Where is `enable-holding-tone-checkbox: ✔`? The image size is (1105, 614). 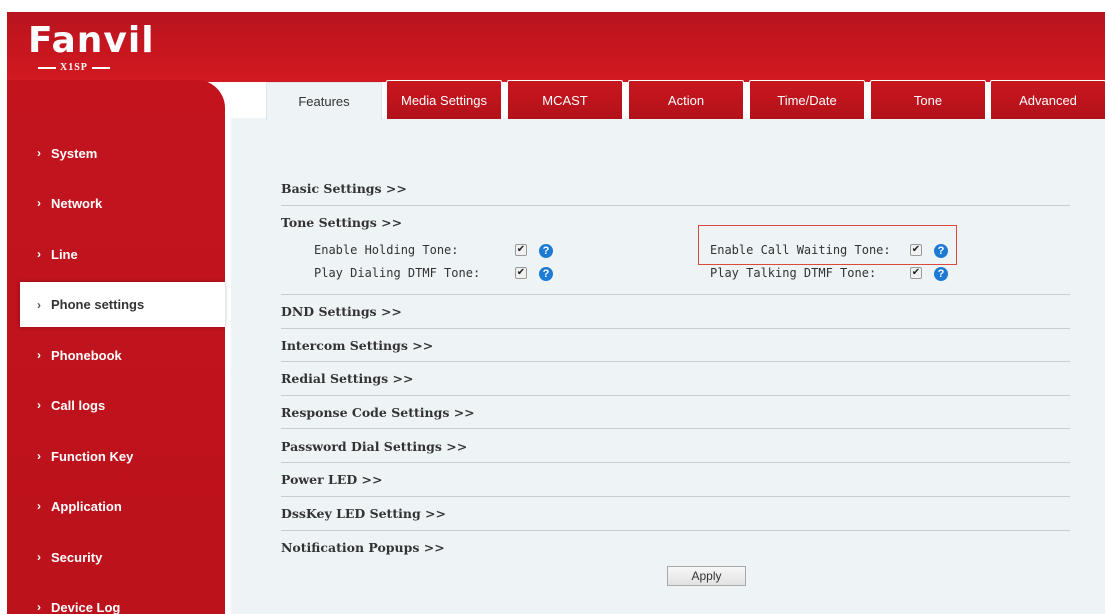
enable-holding-tone-checkbox: ✔ is located at coordinates (521, 250).